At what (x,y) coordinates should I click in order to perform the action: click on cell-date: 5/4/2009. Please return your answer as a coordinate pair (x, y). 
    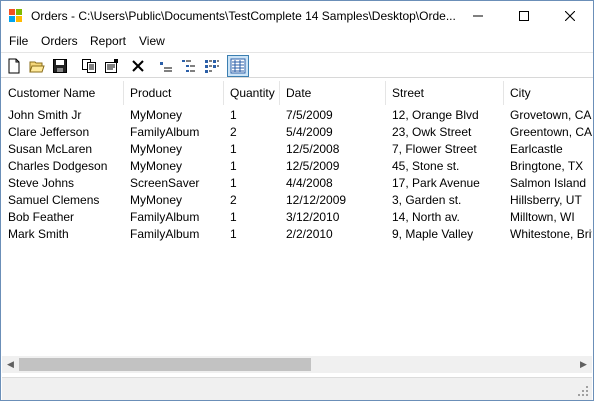
    Looking at the image, I should click on (309, 132).